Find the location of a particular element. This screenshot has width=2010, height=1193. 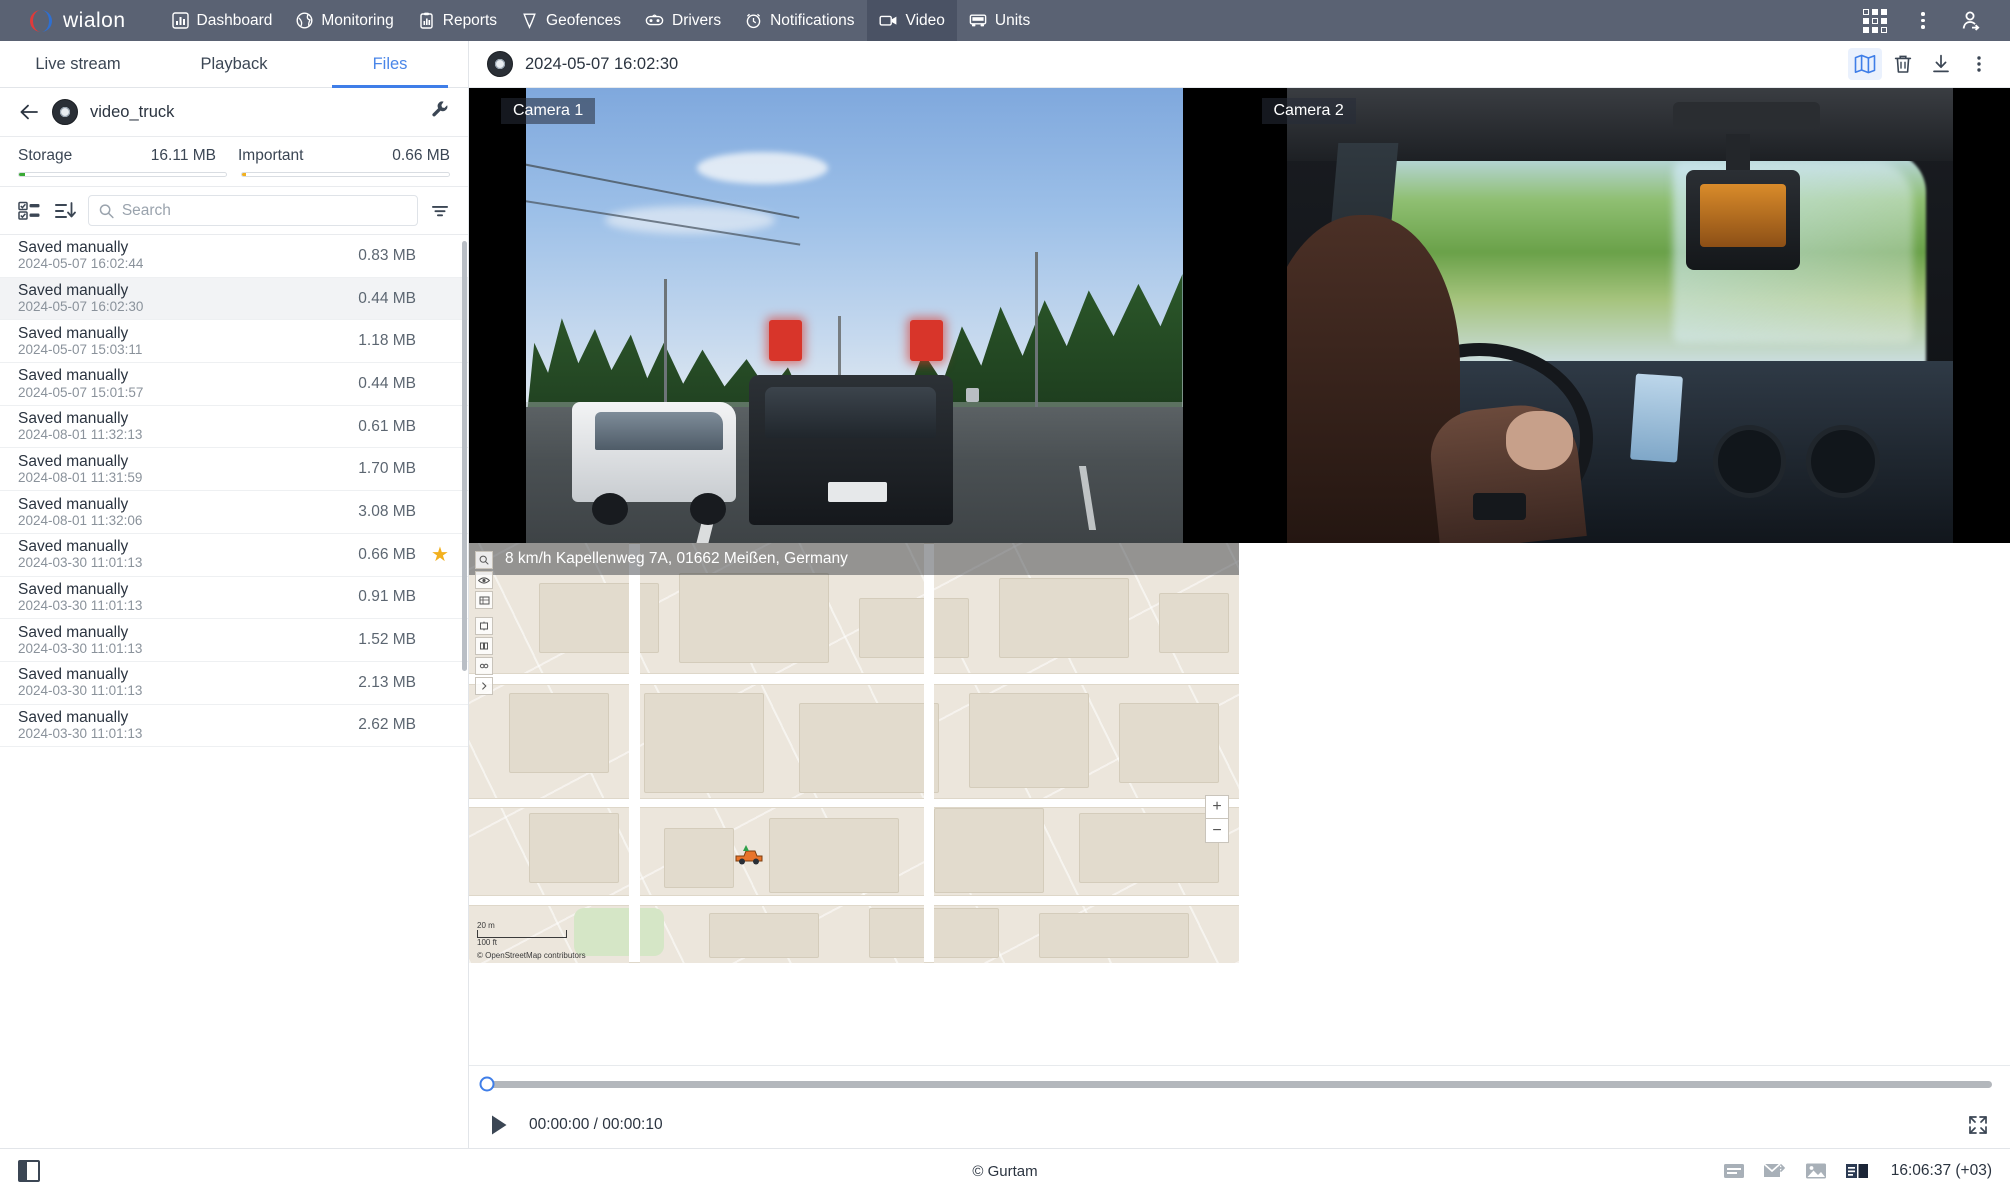

nav-item-dashboard: Dashboard is located at coordinates (222, 20).